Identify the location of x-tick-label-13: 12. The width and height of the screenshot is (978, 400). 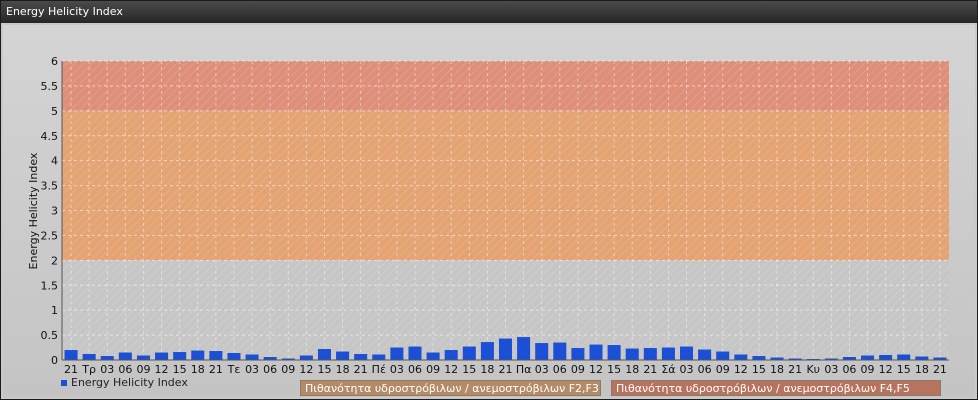
(306, 369).